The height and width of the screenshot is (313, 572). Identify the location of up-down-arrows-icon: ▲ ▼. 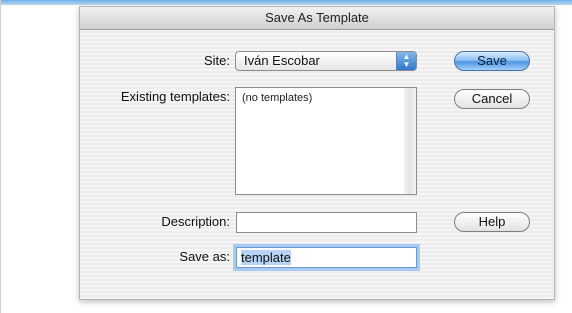
(406, 61).